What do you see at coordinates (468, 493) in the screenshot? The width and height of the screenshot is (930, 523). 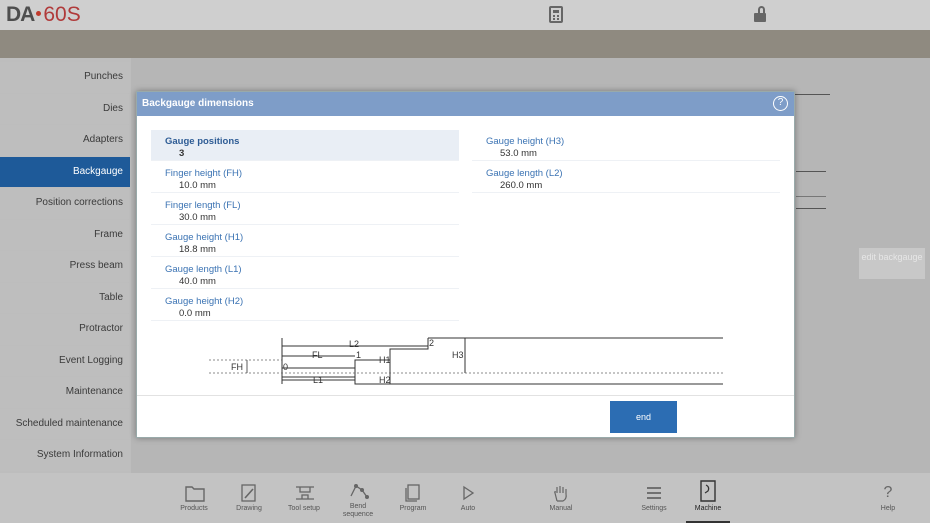 I see `play-icon` at bounding box center [468, 493].